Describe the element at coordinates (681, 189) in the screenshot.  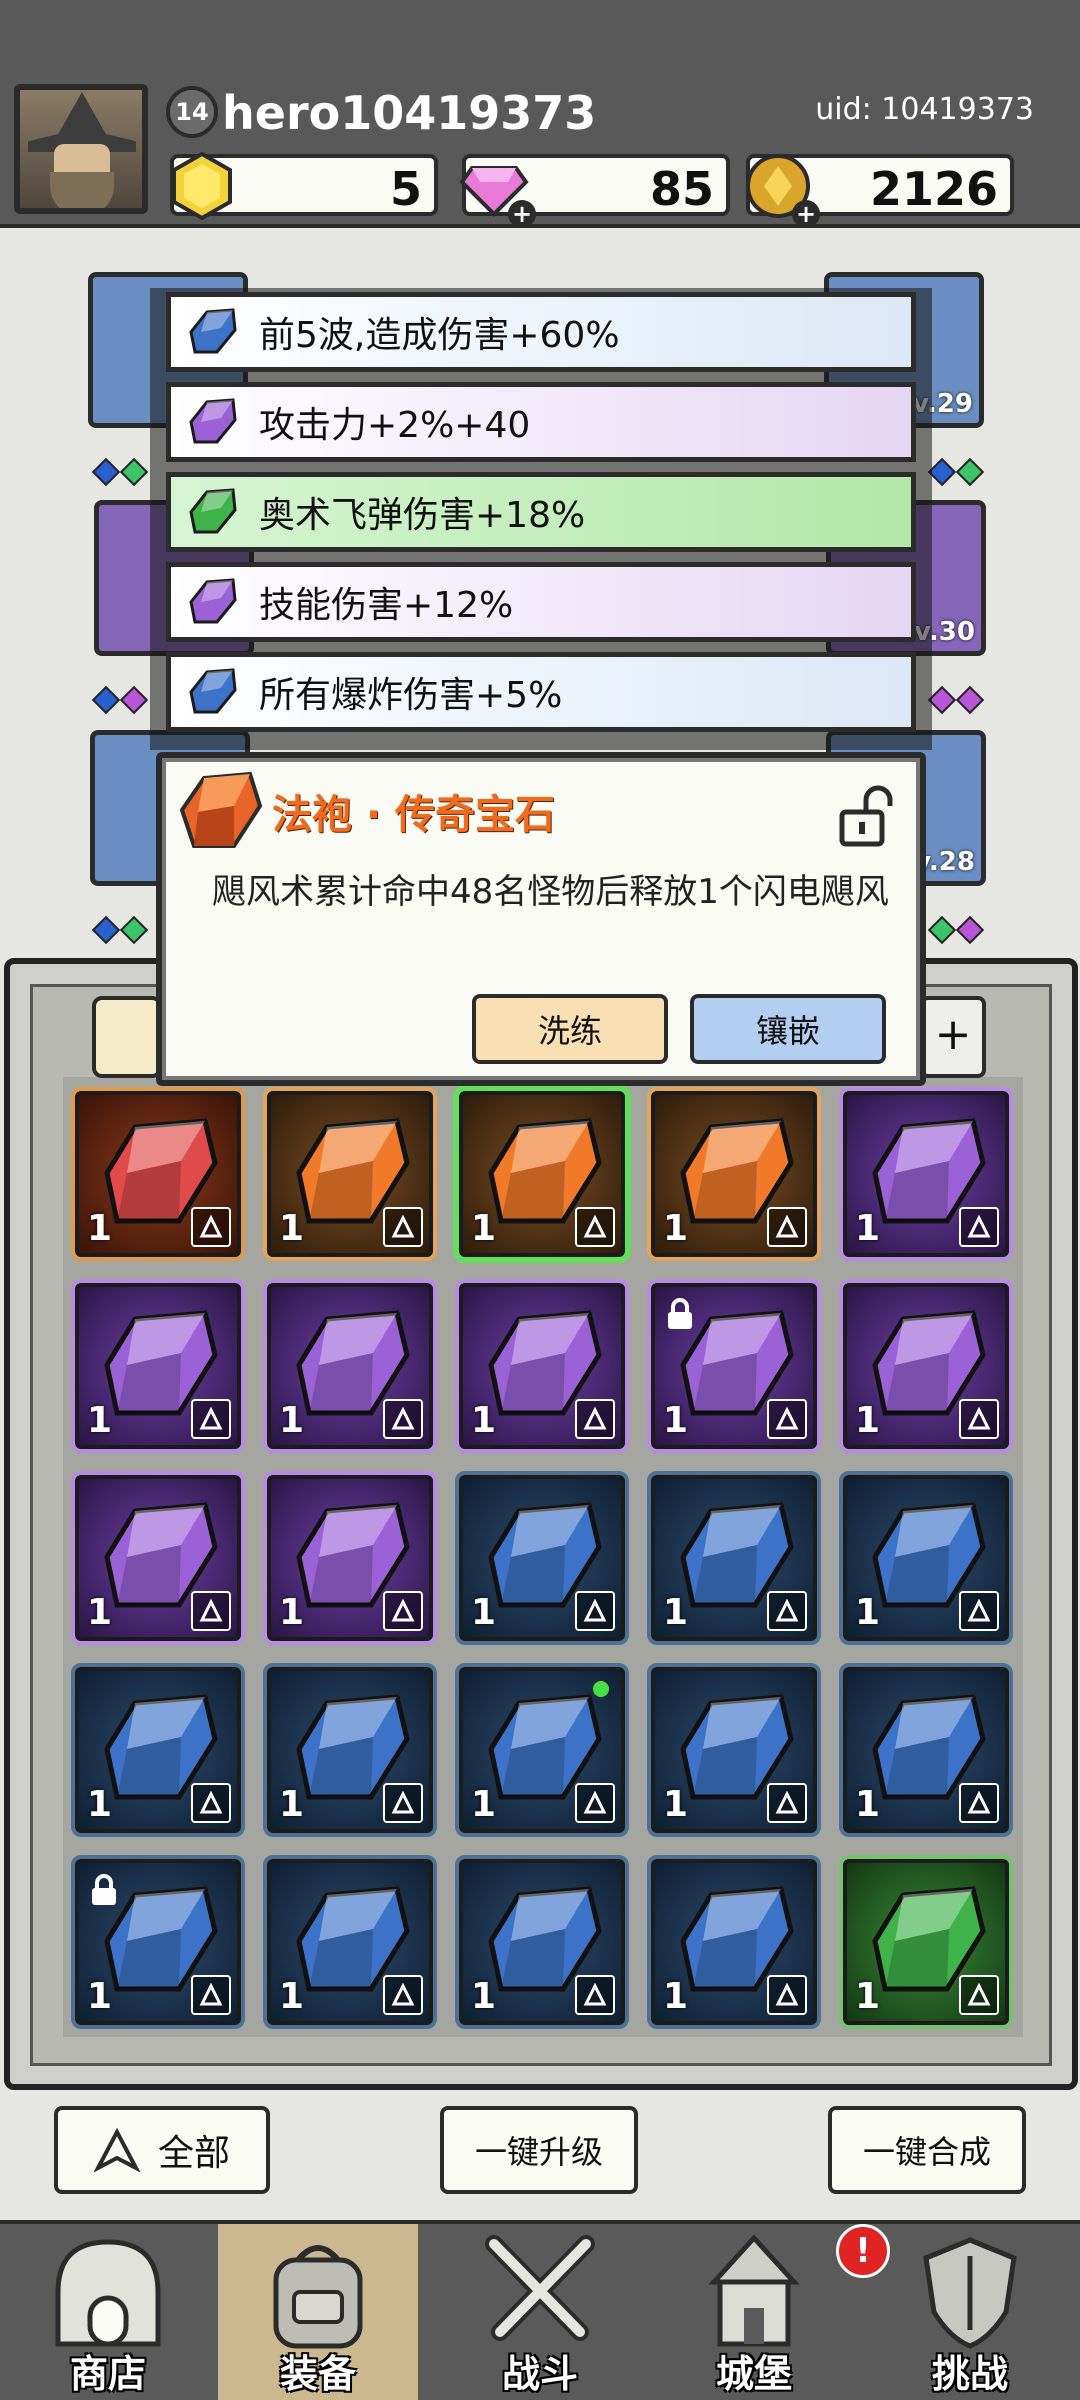
I see `diamond-value: 85` at that location.